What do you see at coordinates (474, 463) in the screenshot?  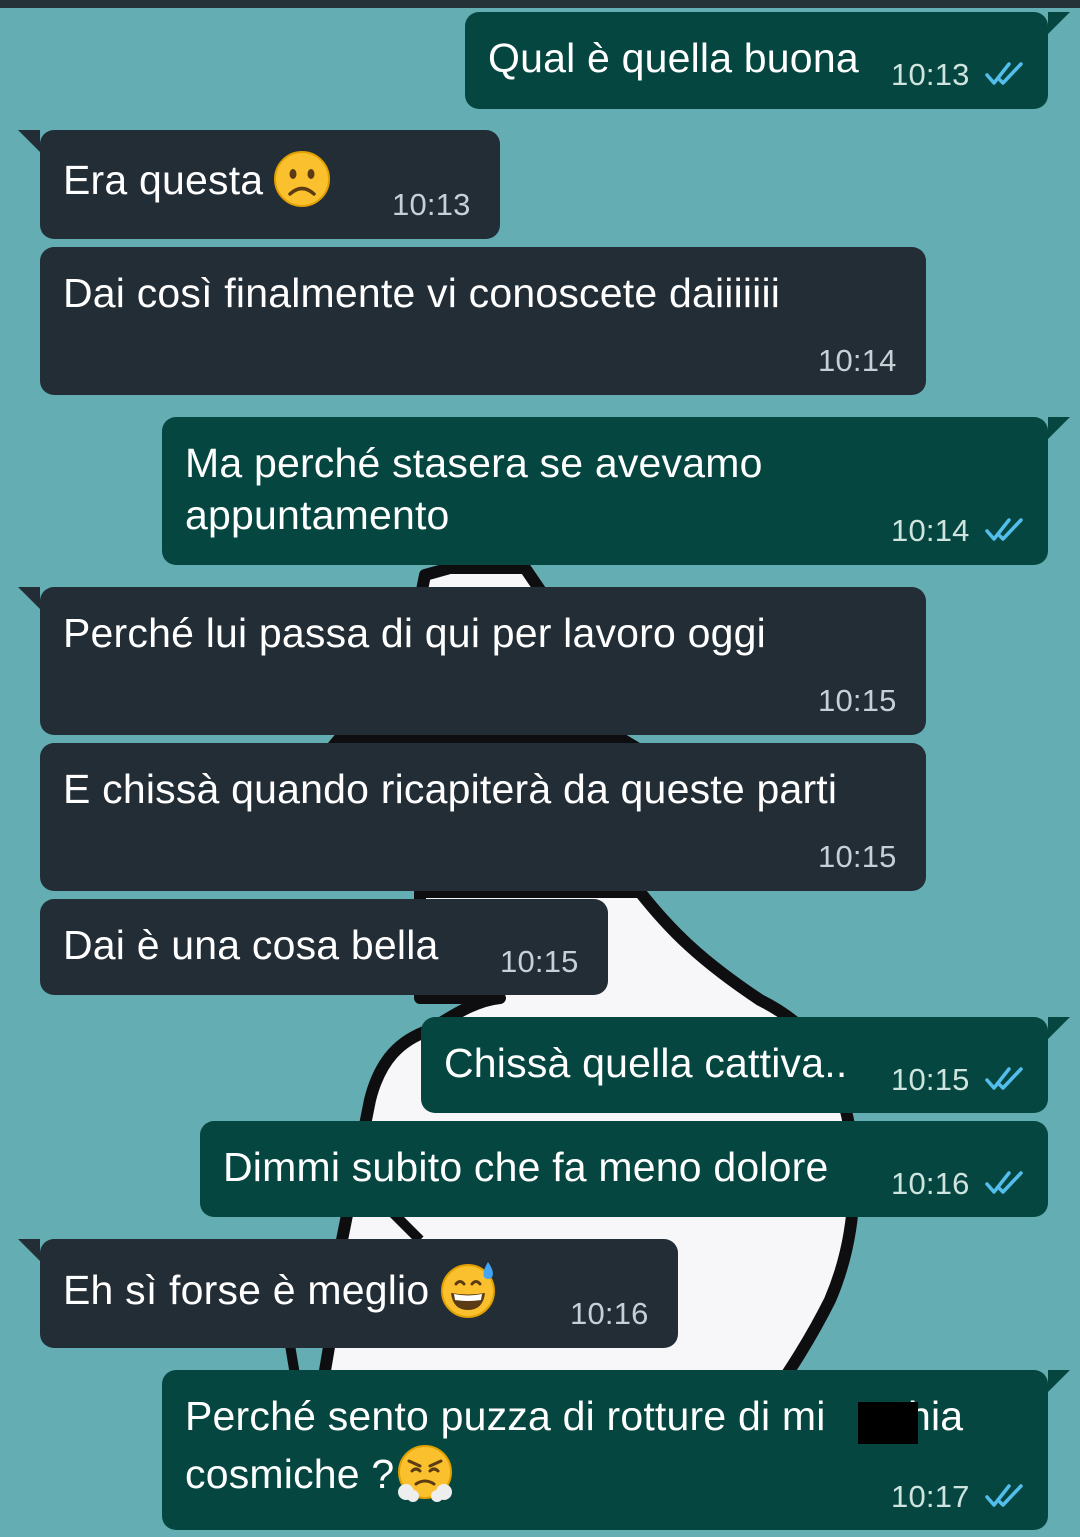 I see `message-line: Ma perché stasera se avevamo` at bounding box center [474, 463].